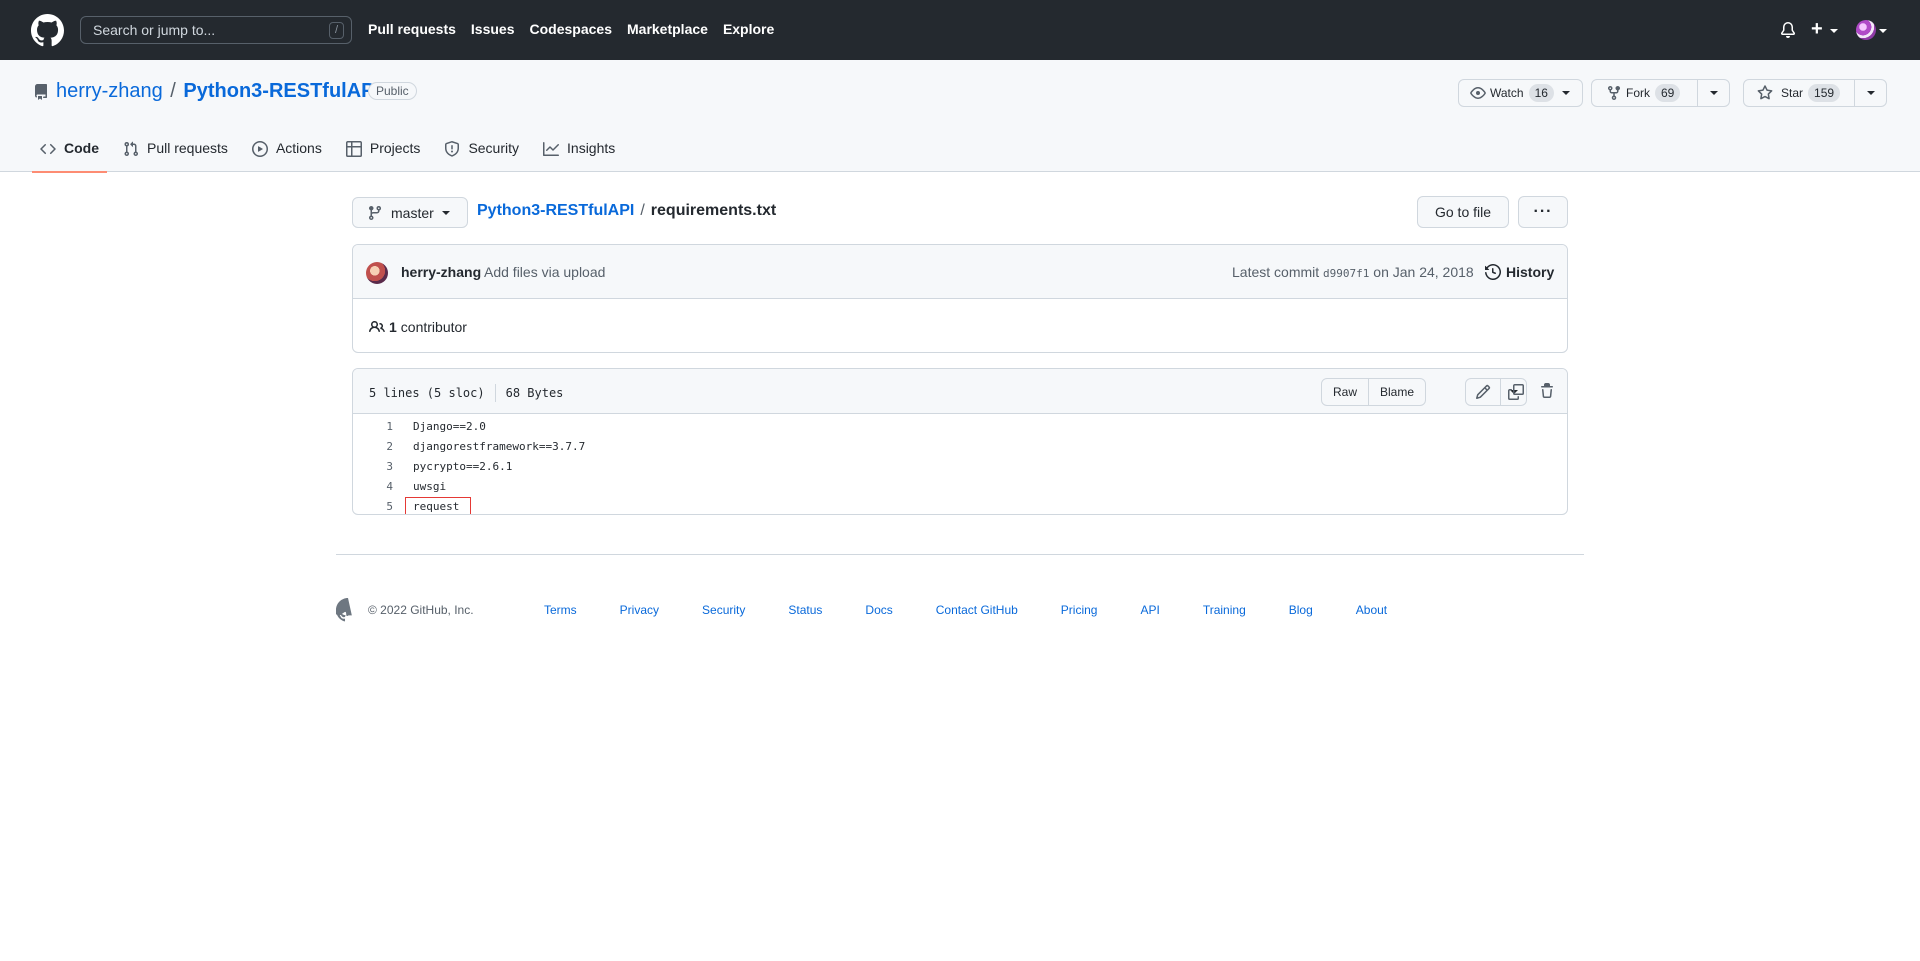 The image size is (1920, 961). Describe the element at coordinates (373, 466) in the screenshot. I see `line-number: 3` at that location.